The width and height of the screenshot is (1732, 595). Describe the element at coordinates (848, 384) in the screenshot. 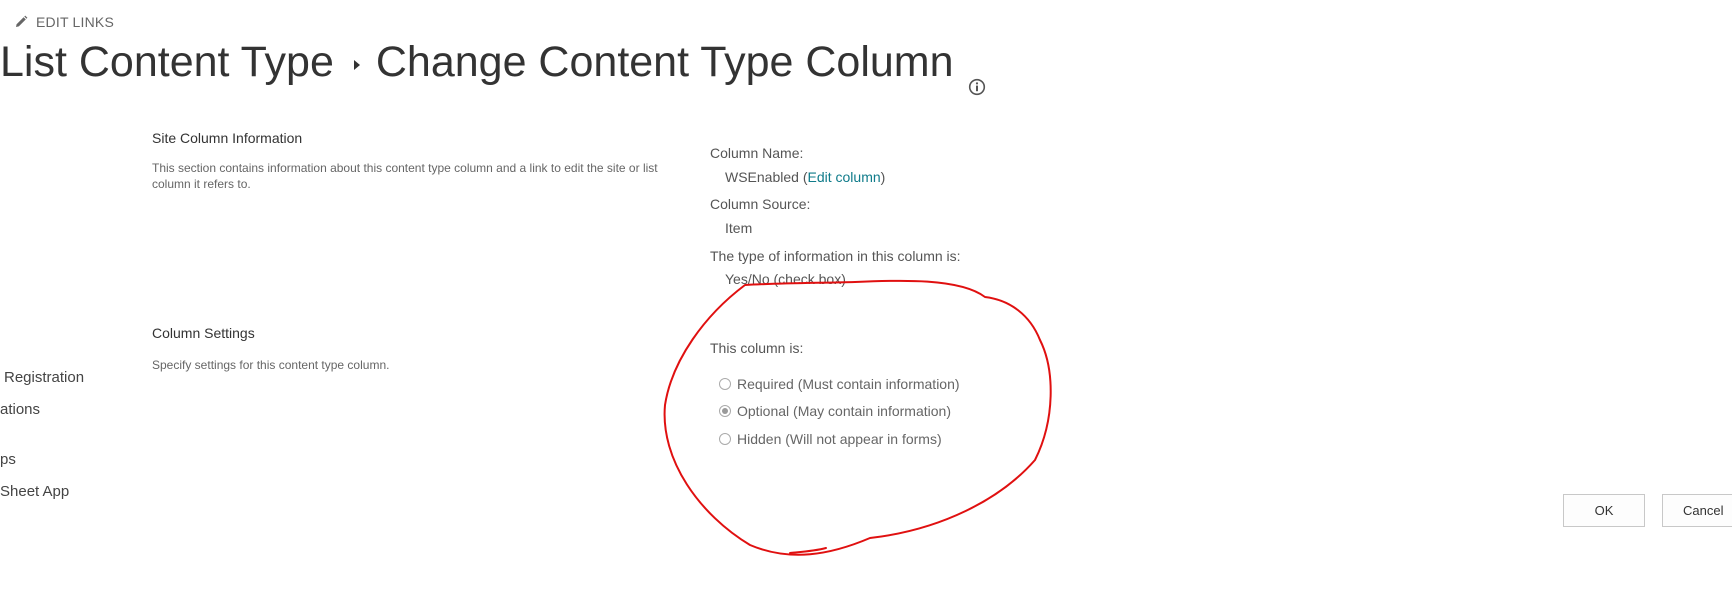

I see `radio-required-label: Required (Must contain information)` at that location.